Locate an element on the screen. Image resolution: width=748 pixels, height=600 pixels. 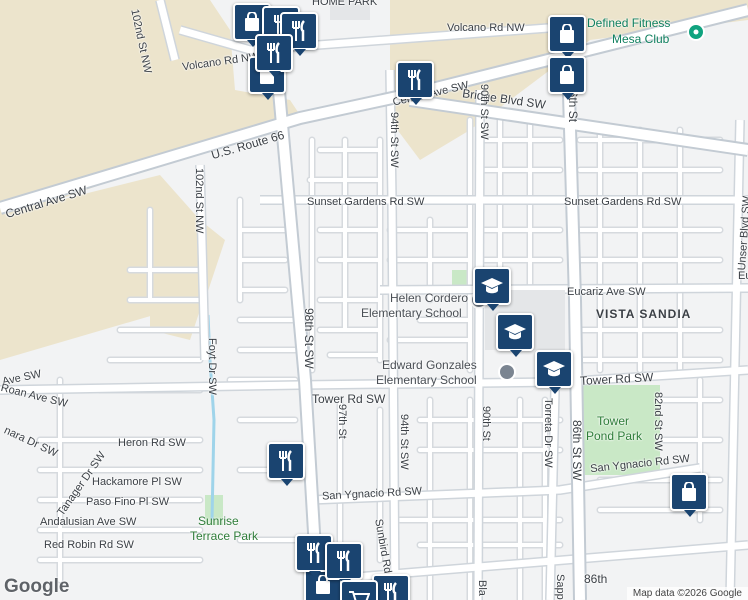
label-97th-st: 97th St is located at coordinates (342, 421).